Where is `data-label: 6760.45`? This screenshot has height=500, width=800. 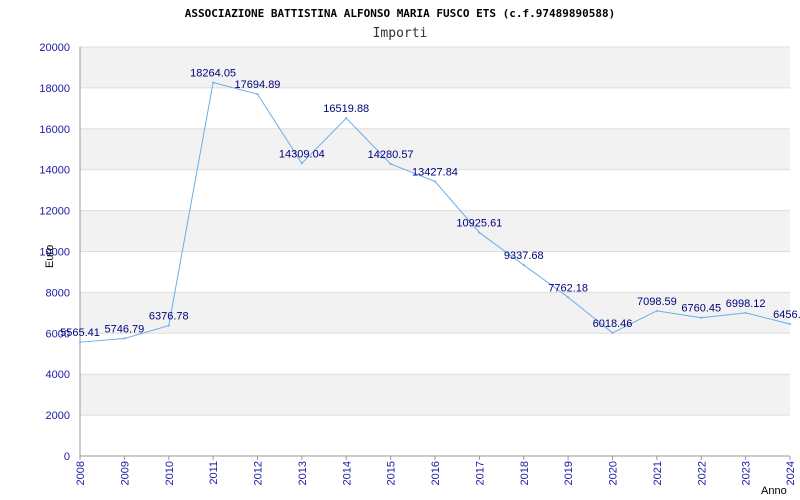
data-label: 6760.45 is located at coordinates (701, 309).